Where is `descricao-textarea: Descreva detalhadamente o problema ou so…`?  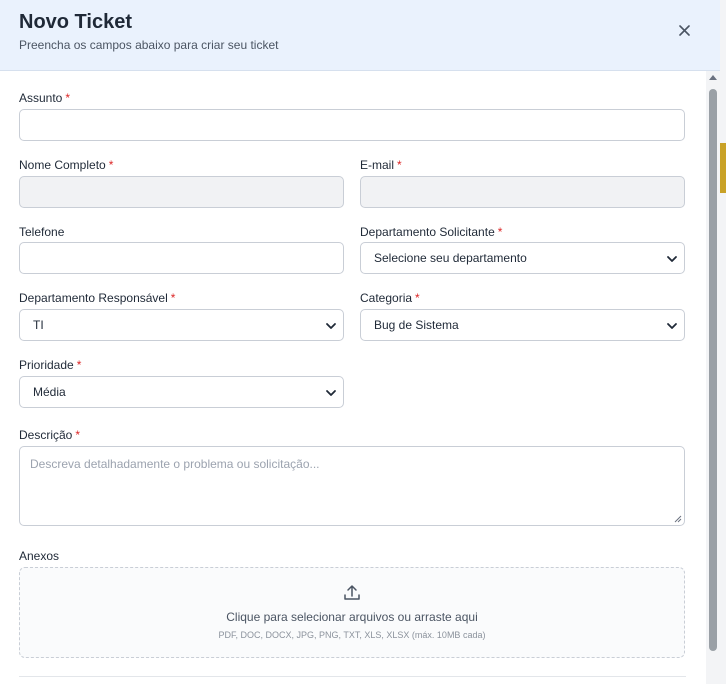 descricao-textarea: Descreva detalhadamente o problema ou so… is located at coordinates (352, 486).